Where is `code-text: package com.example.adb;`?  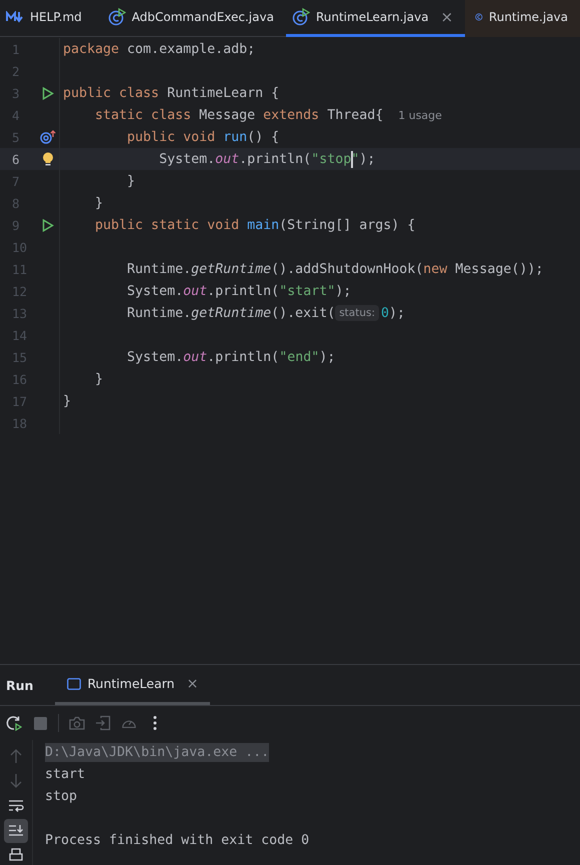
code-text: package com.example.adb; is located at coordinates (159, 49).